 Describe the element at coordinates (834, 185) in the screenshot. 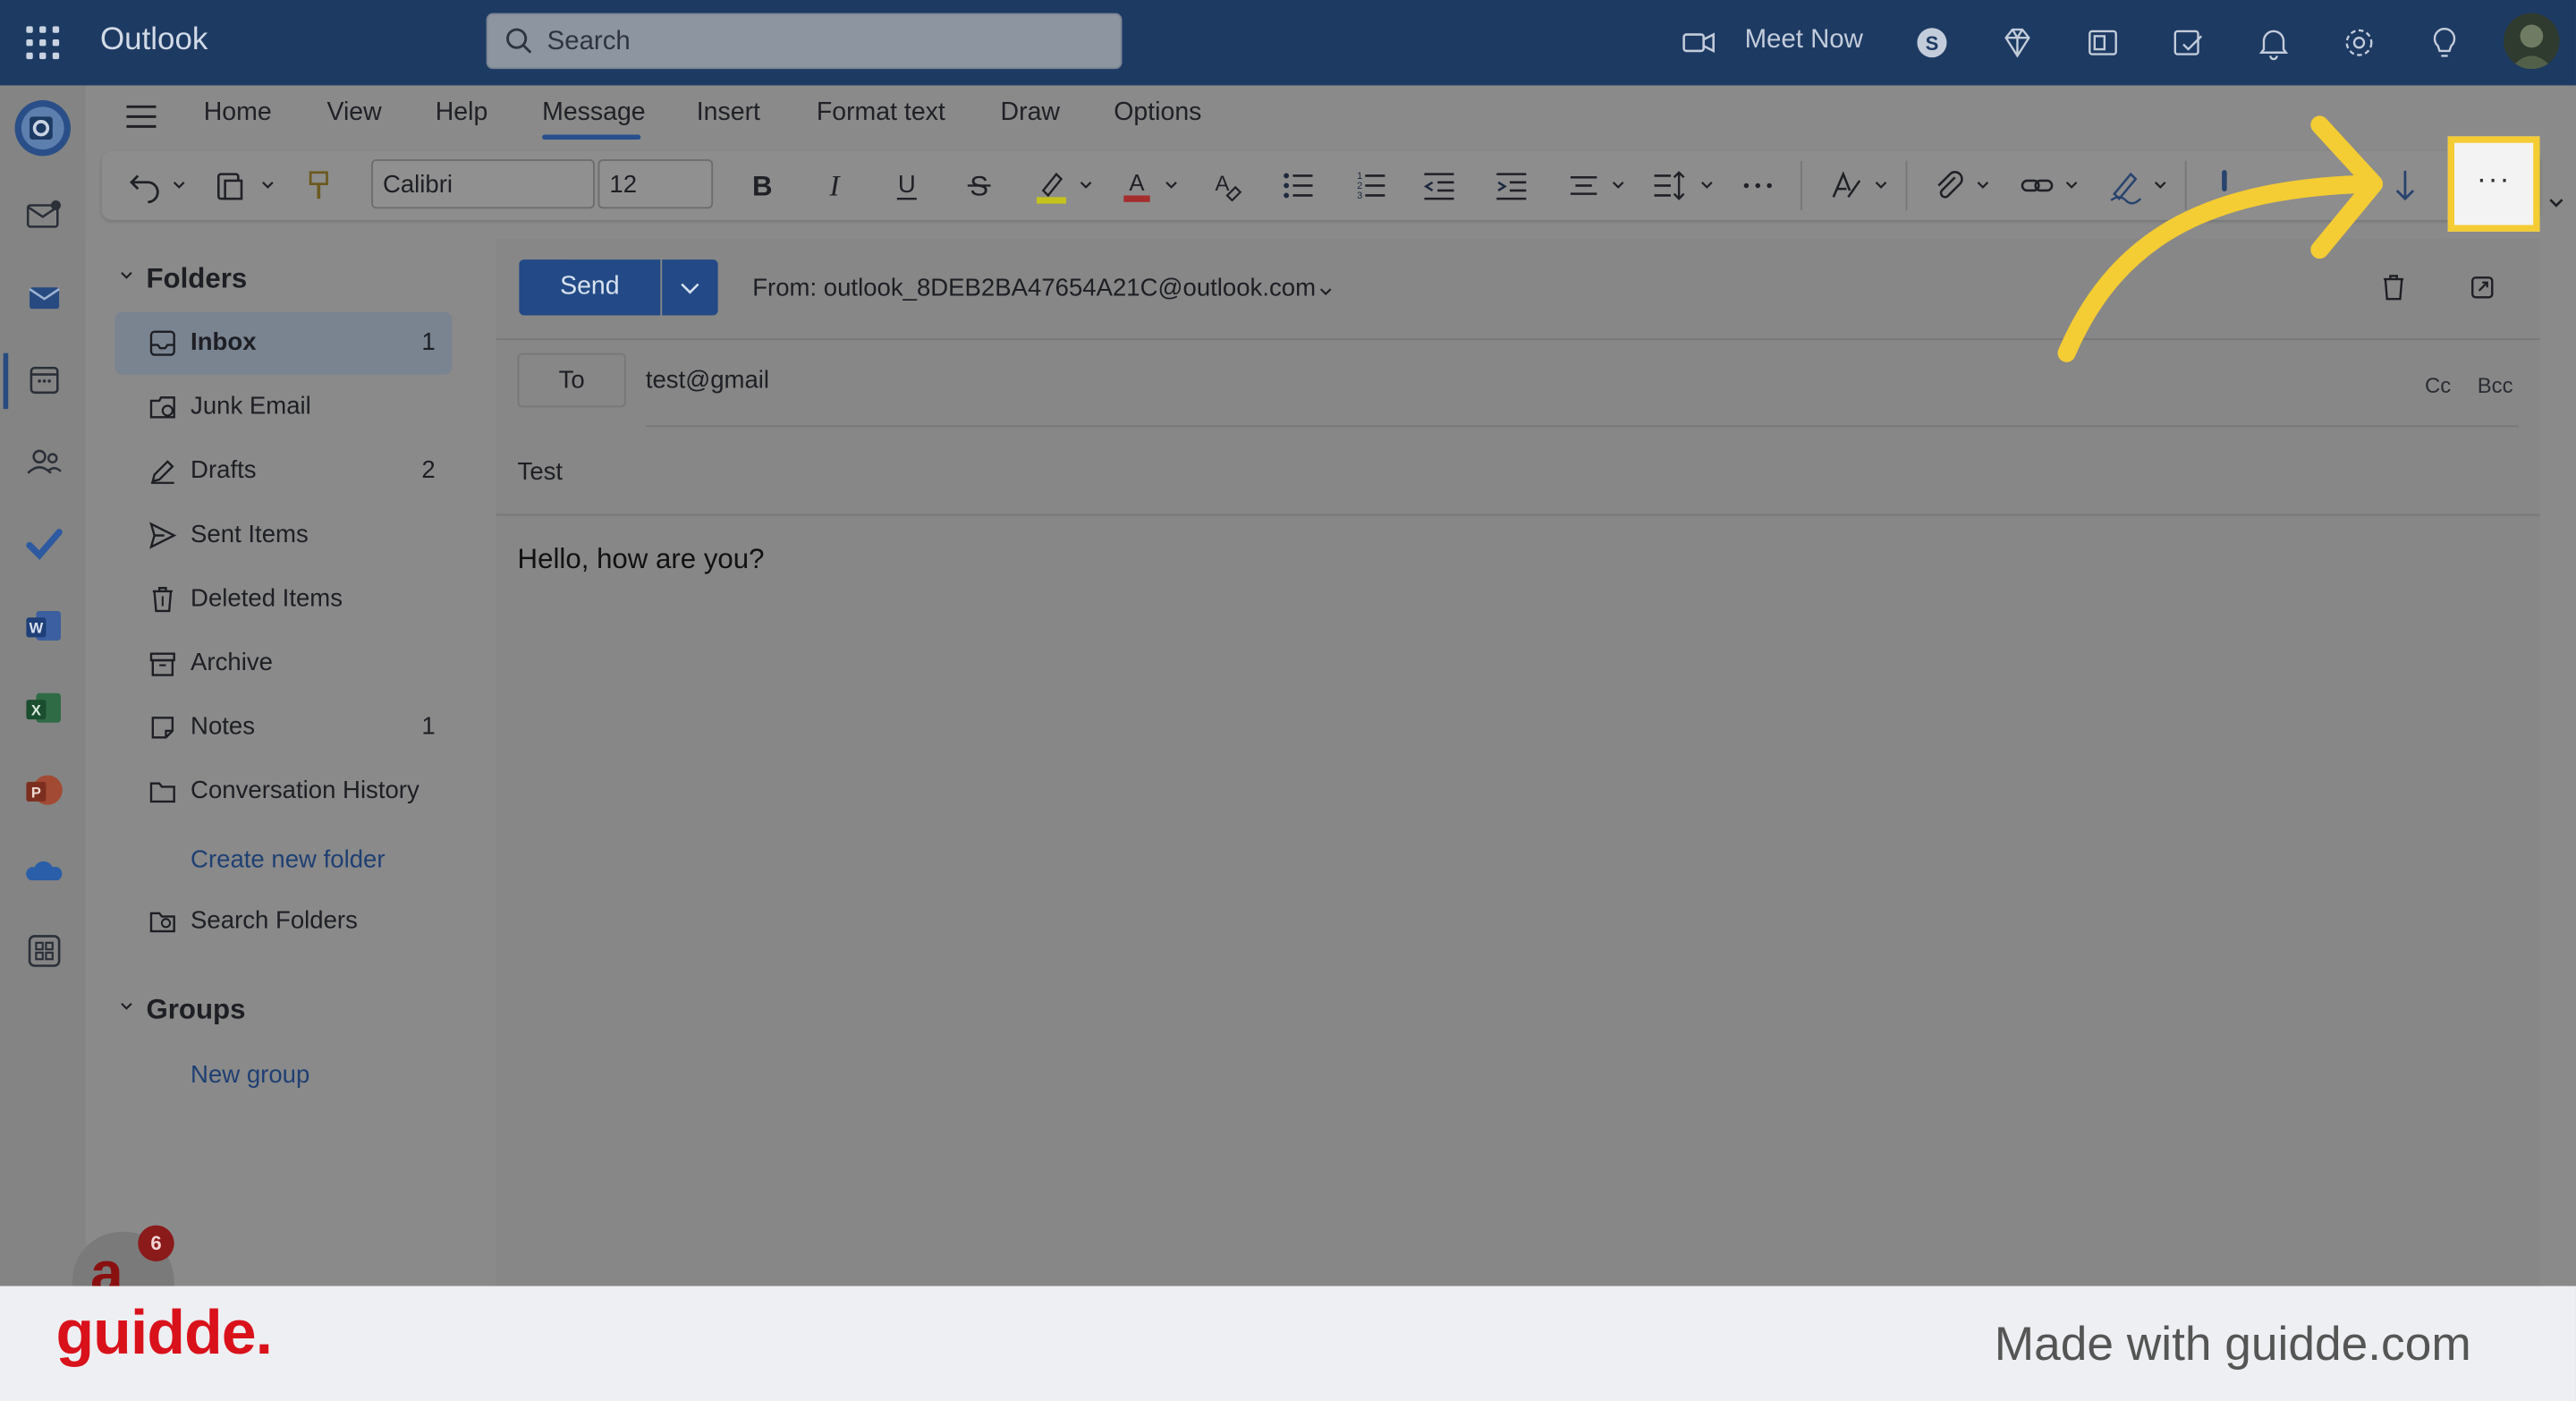

I see `italic-icon: I` at that location.